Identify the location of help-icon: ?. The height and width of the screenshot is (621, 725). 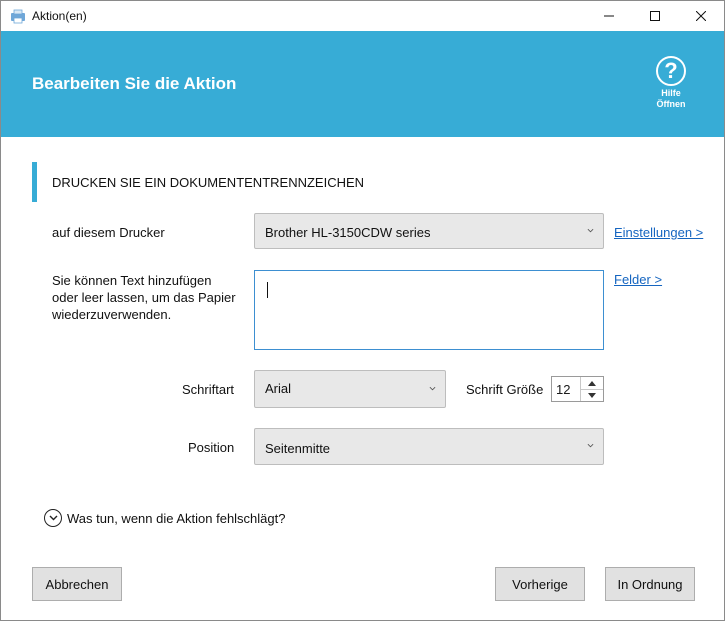
(671, 71).